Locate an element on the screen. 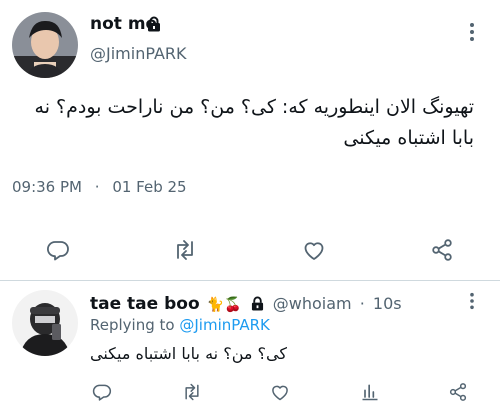 This screenshot has height=413, width=500. reply-display-name: tae tae boo is located at coordinates (145, 304).